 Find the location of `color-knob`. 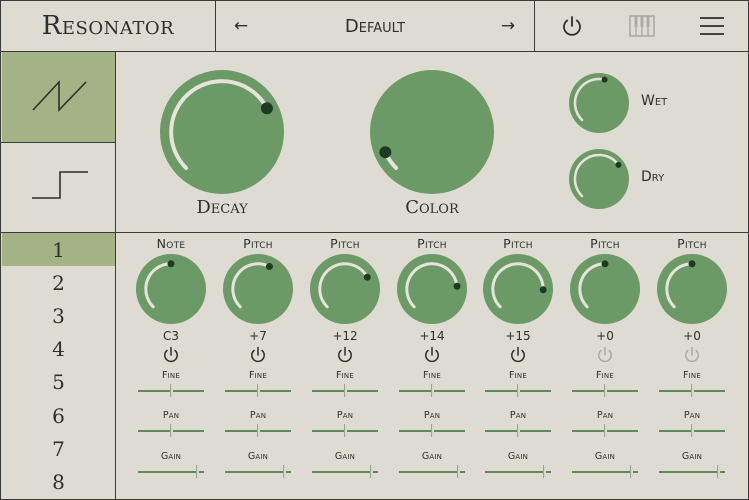

color-knob is located at coordinates (432, 132).